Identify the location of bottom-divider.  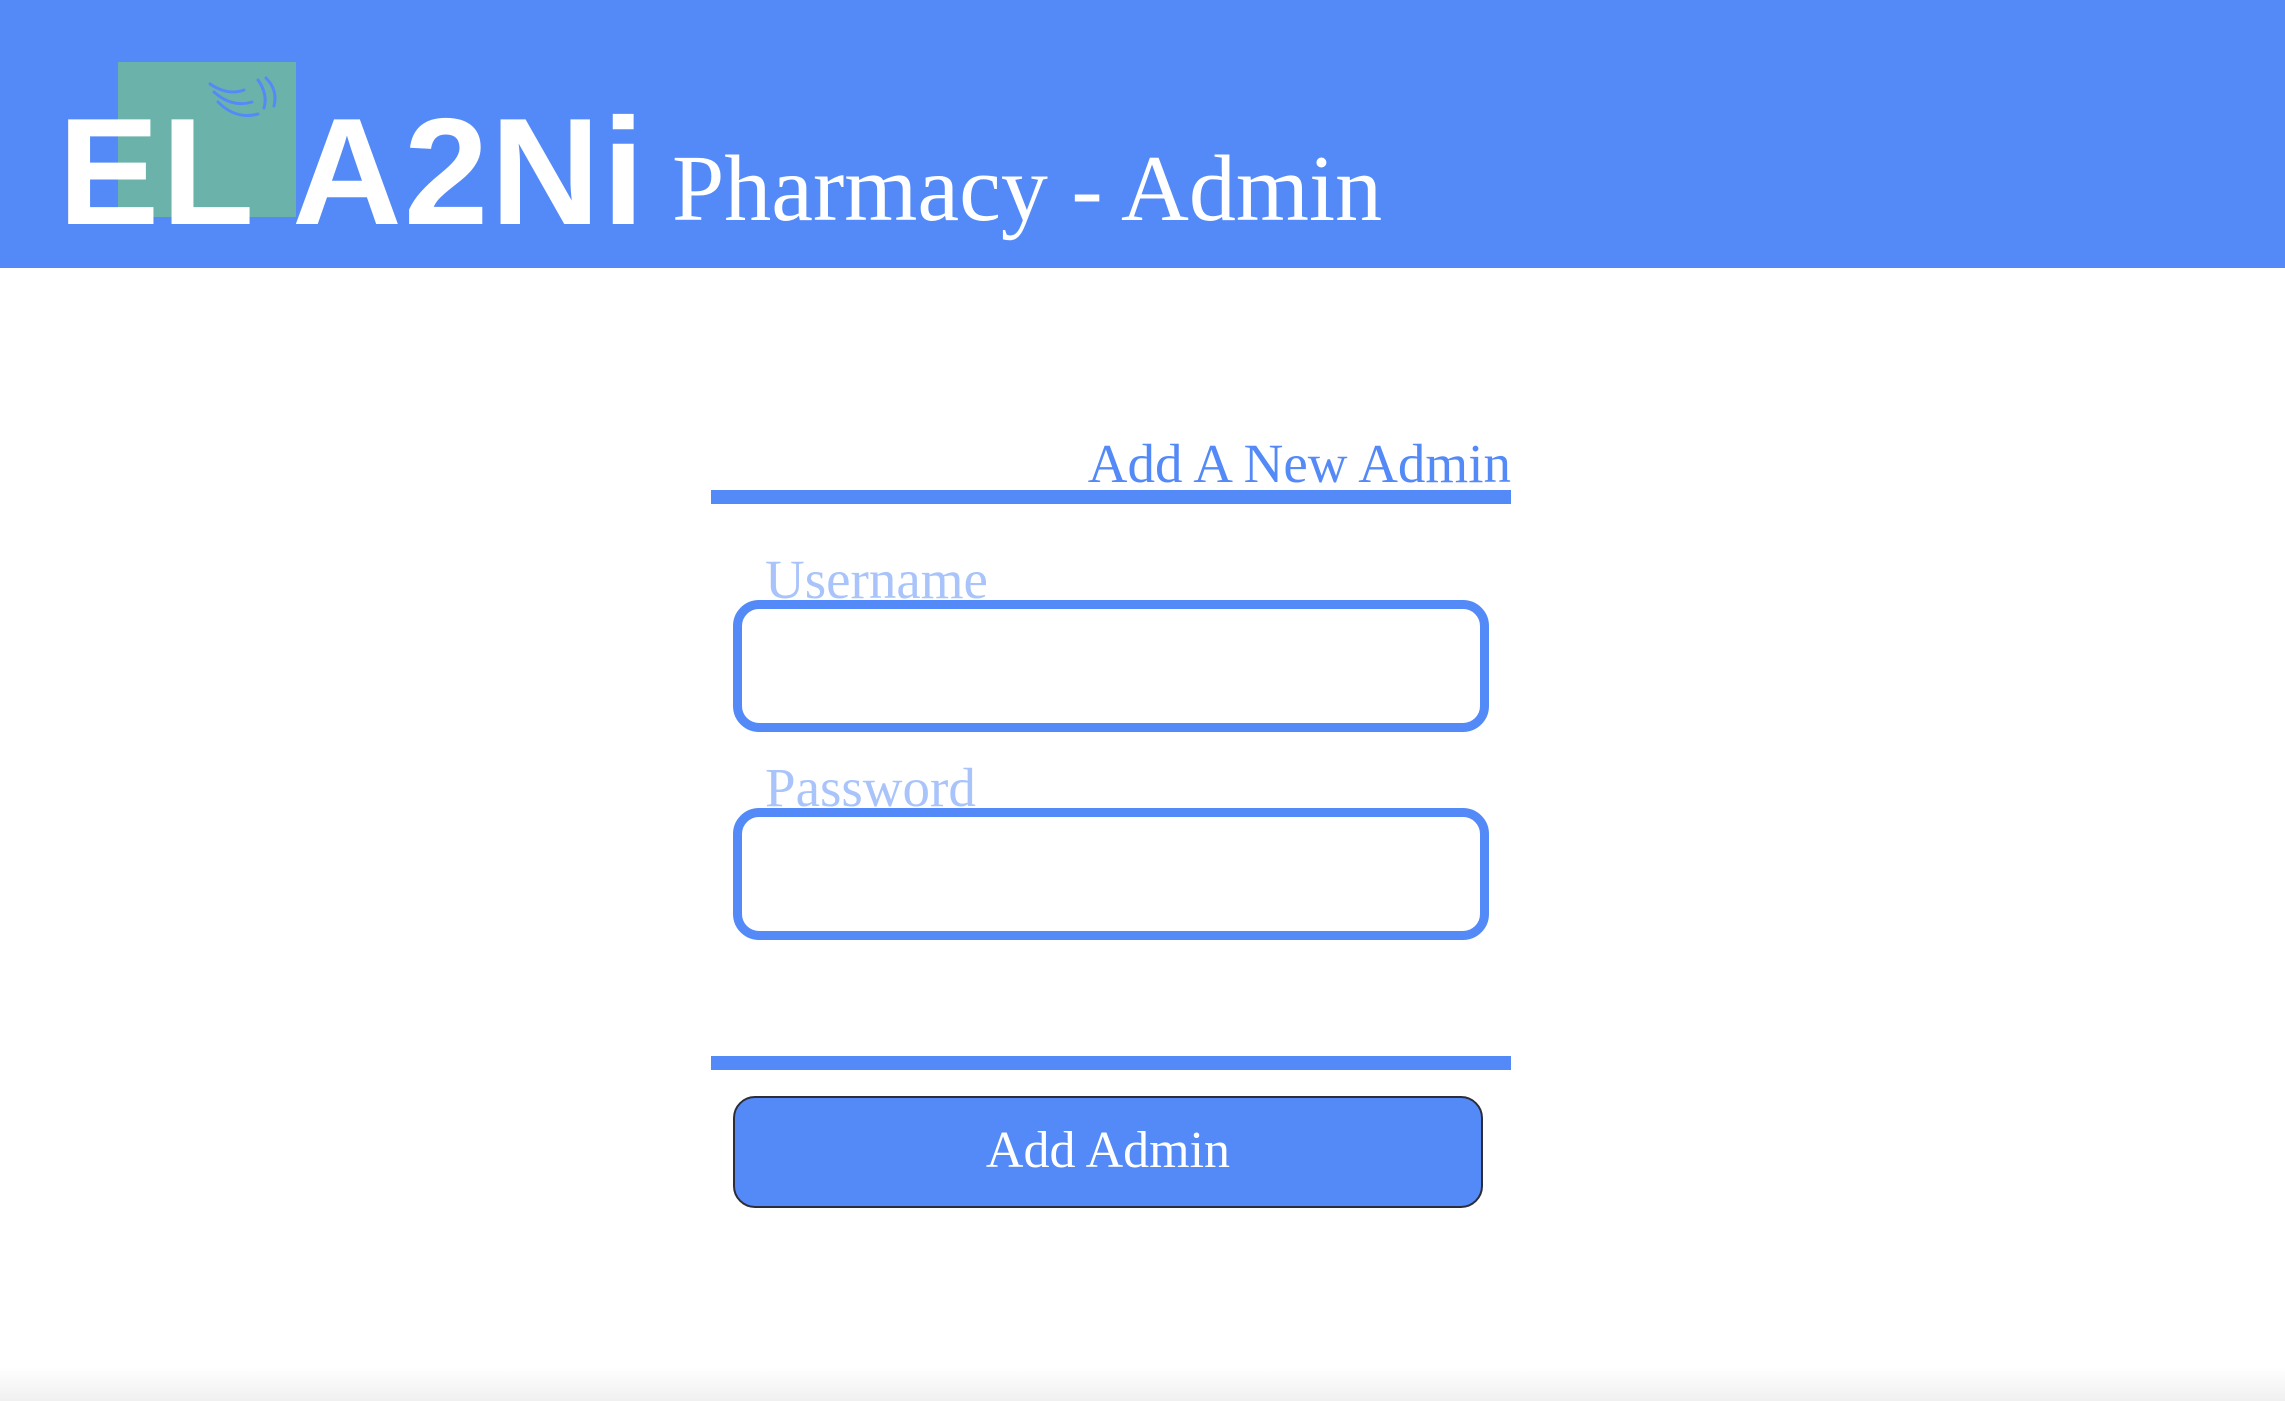
(1111, 1063).